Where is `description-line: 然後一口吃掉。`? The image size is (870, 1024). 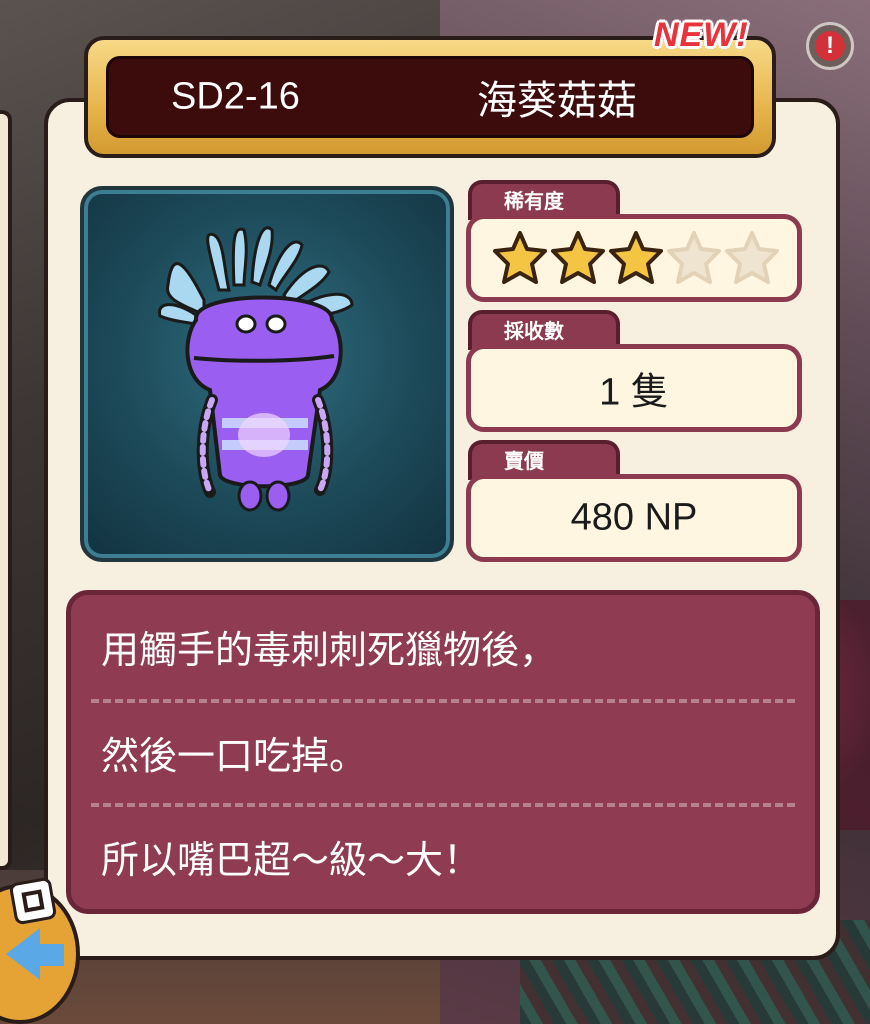
description-line: 然後一口吃掉。 is located at coordinates (234, 756).